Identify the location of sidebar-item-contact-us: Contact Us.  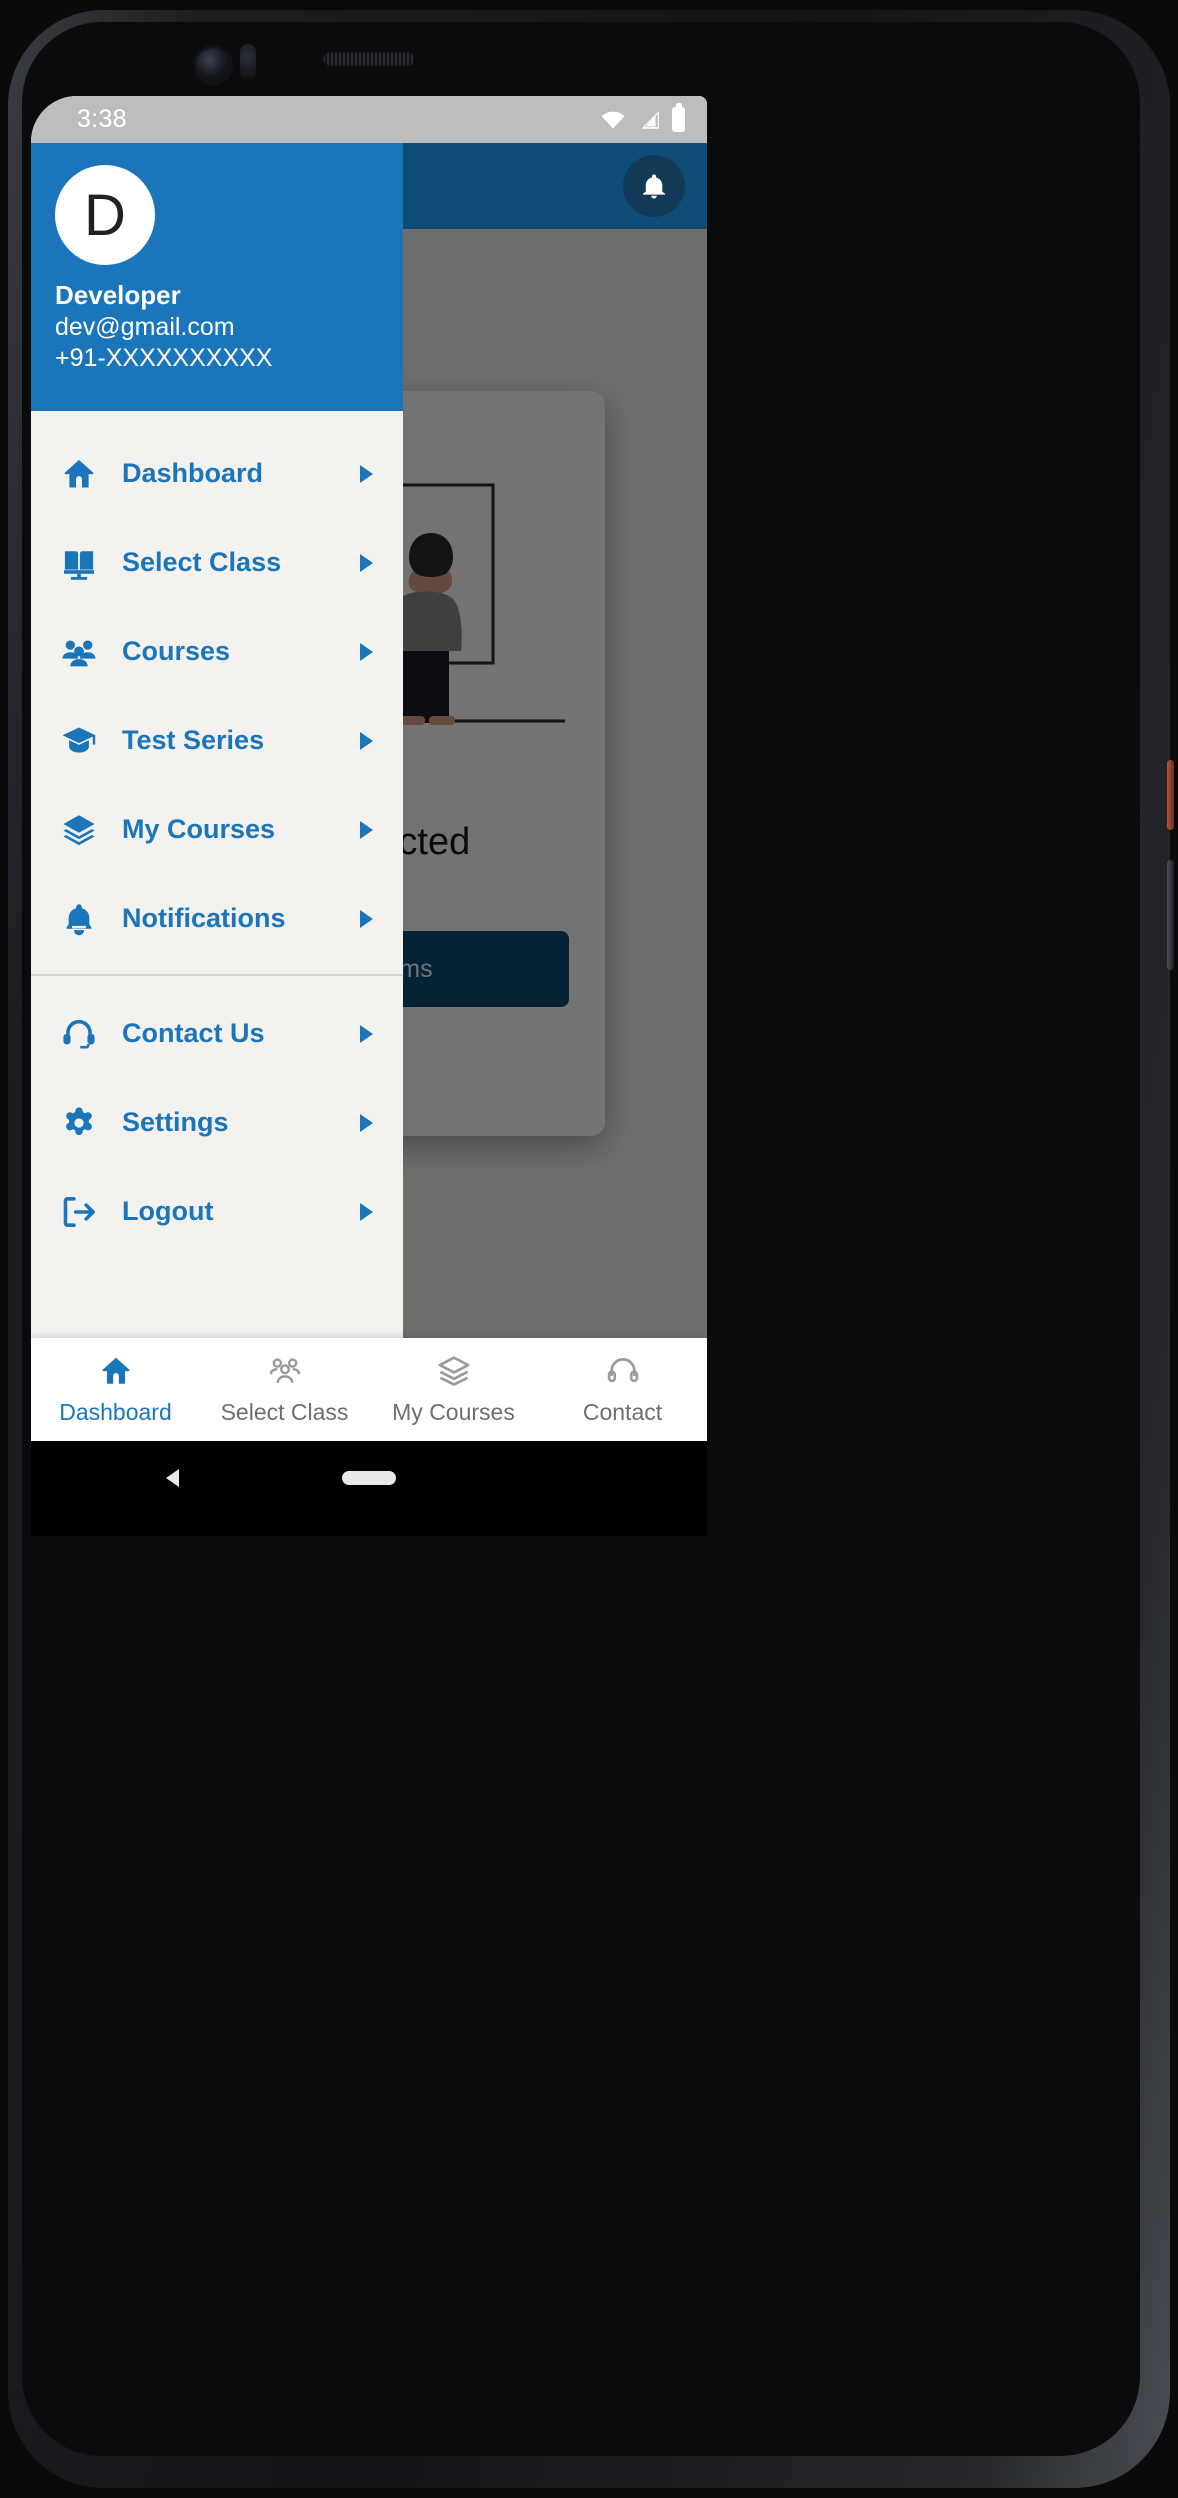
(217, 1033).